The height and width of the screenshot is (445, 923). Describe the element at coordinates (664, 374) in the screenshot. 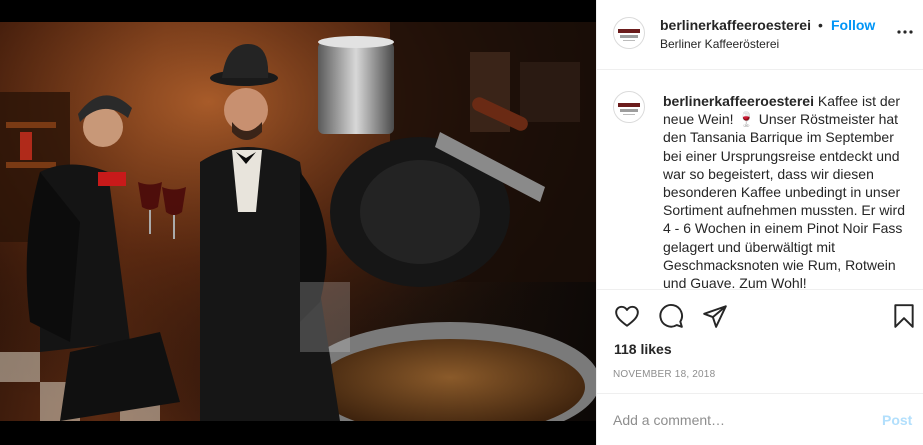

I see `post-date: NOVEMBER 18, 2018` at that location.